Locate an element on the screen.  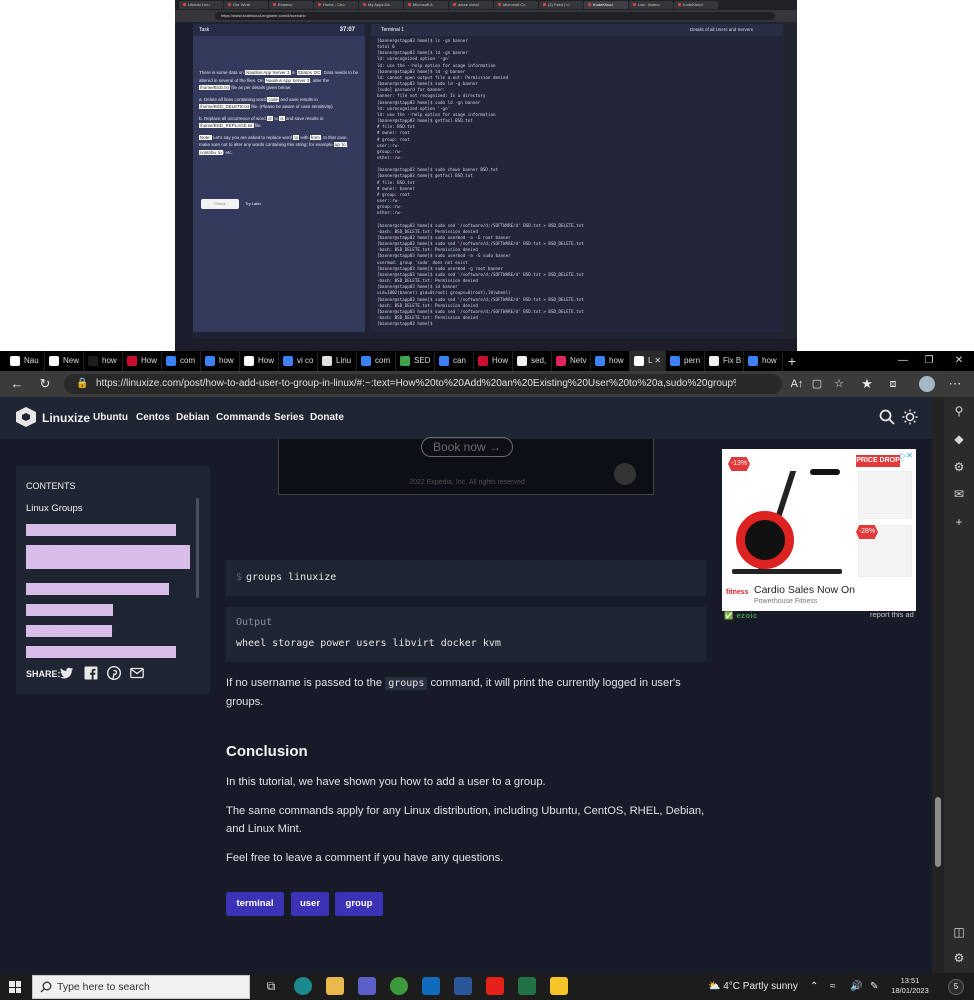
browser-tab: can is located at coordinates (454, 361).